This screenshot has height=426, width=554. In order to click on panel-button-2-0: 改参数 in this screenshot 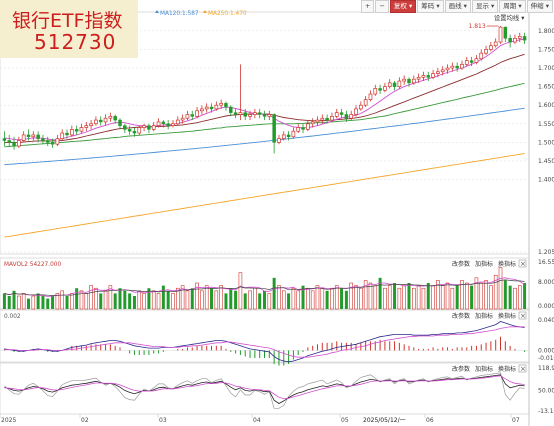, I will do `click(461, 369)`.